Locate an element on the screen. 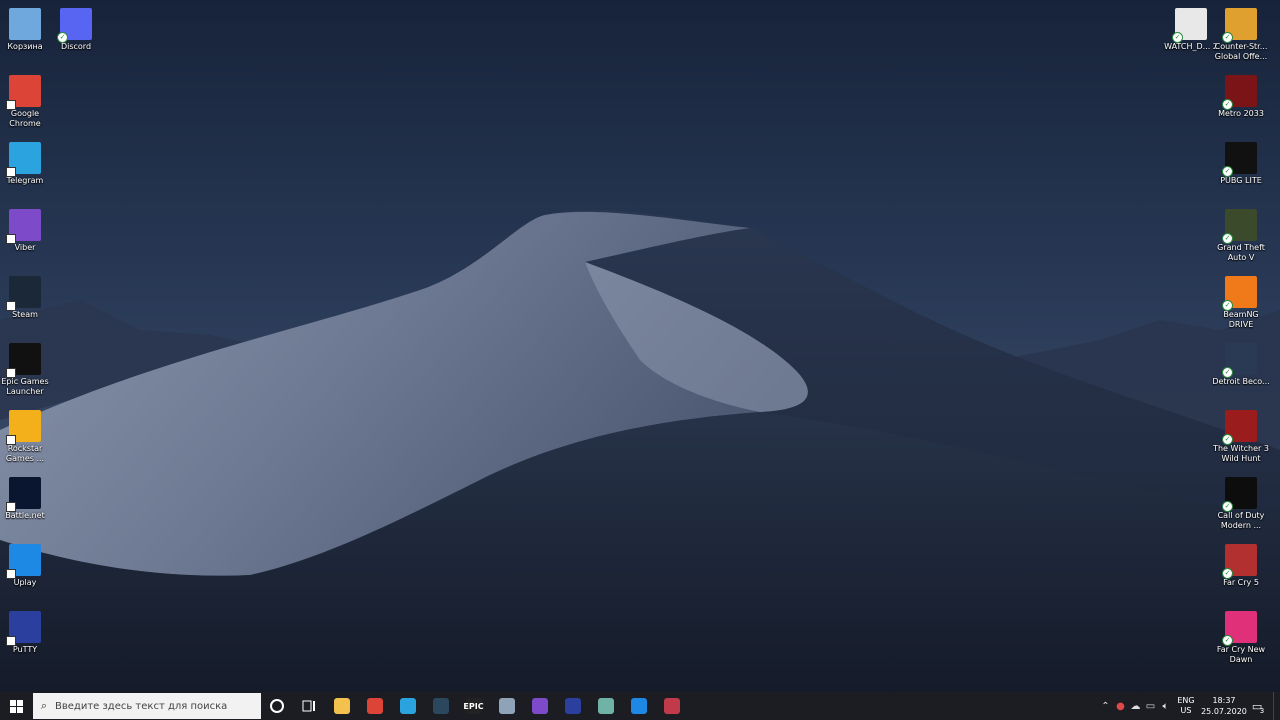 This screenshot has height=720, width=1280. watch-dogs-icon: ✓ is located at coordinates (1189, 25).